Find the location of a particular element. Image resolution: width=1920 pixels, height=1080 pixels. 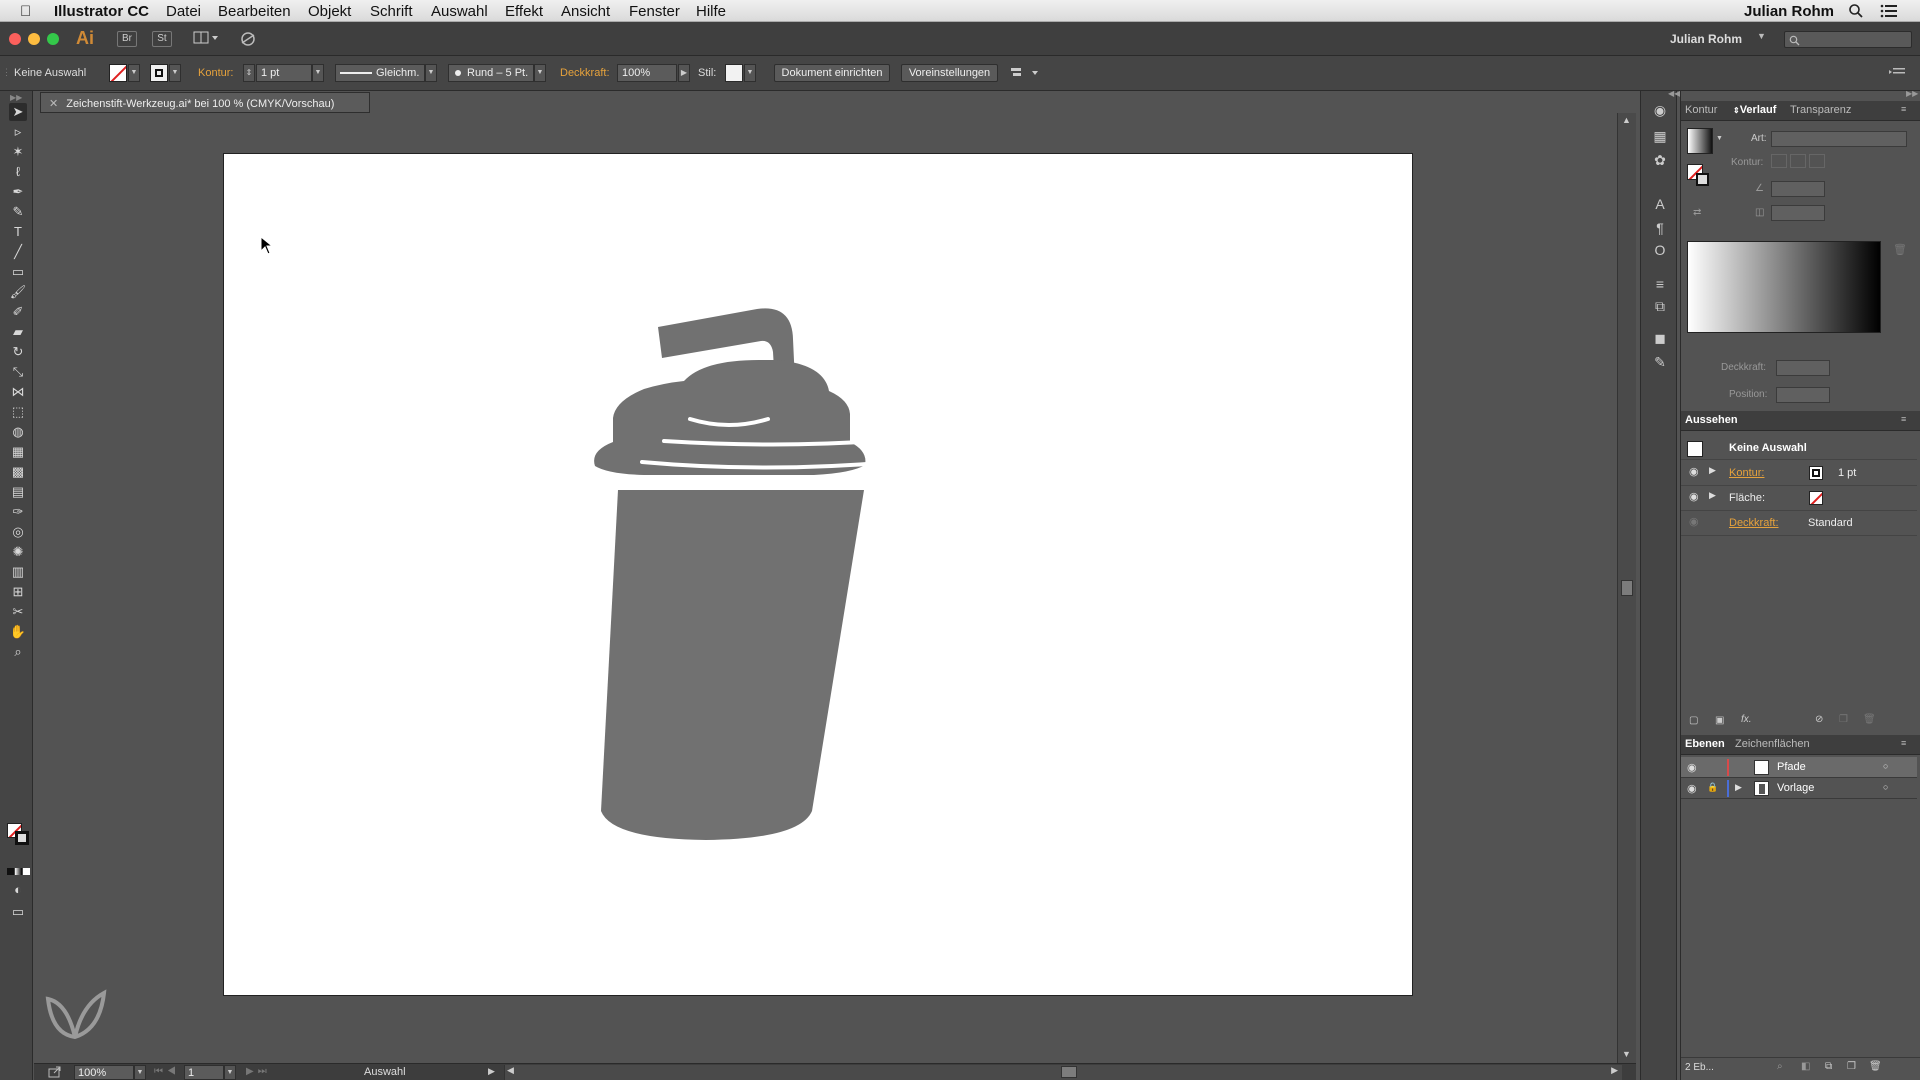

swatches-icon: ▦ is located at coordinates (1660, 136).